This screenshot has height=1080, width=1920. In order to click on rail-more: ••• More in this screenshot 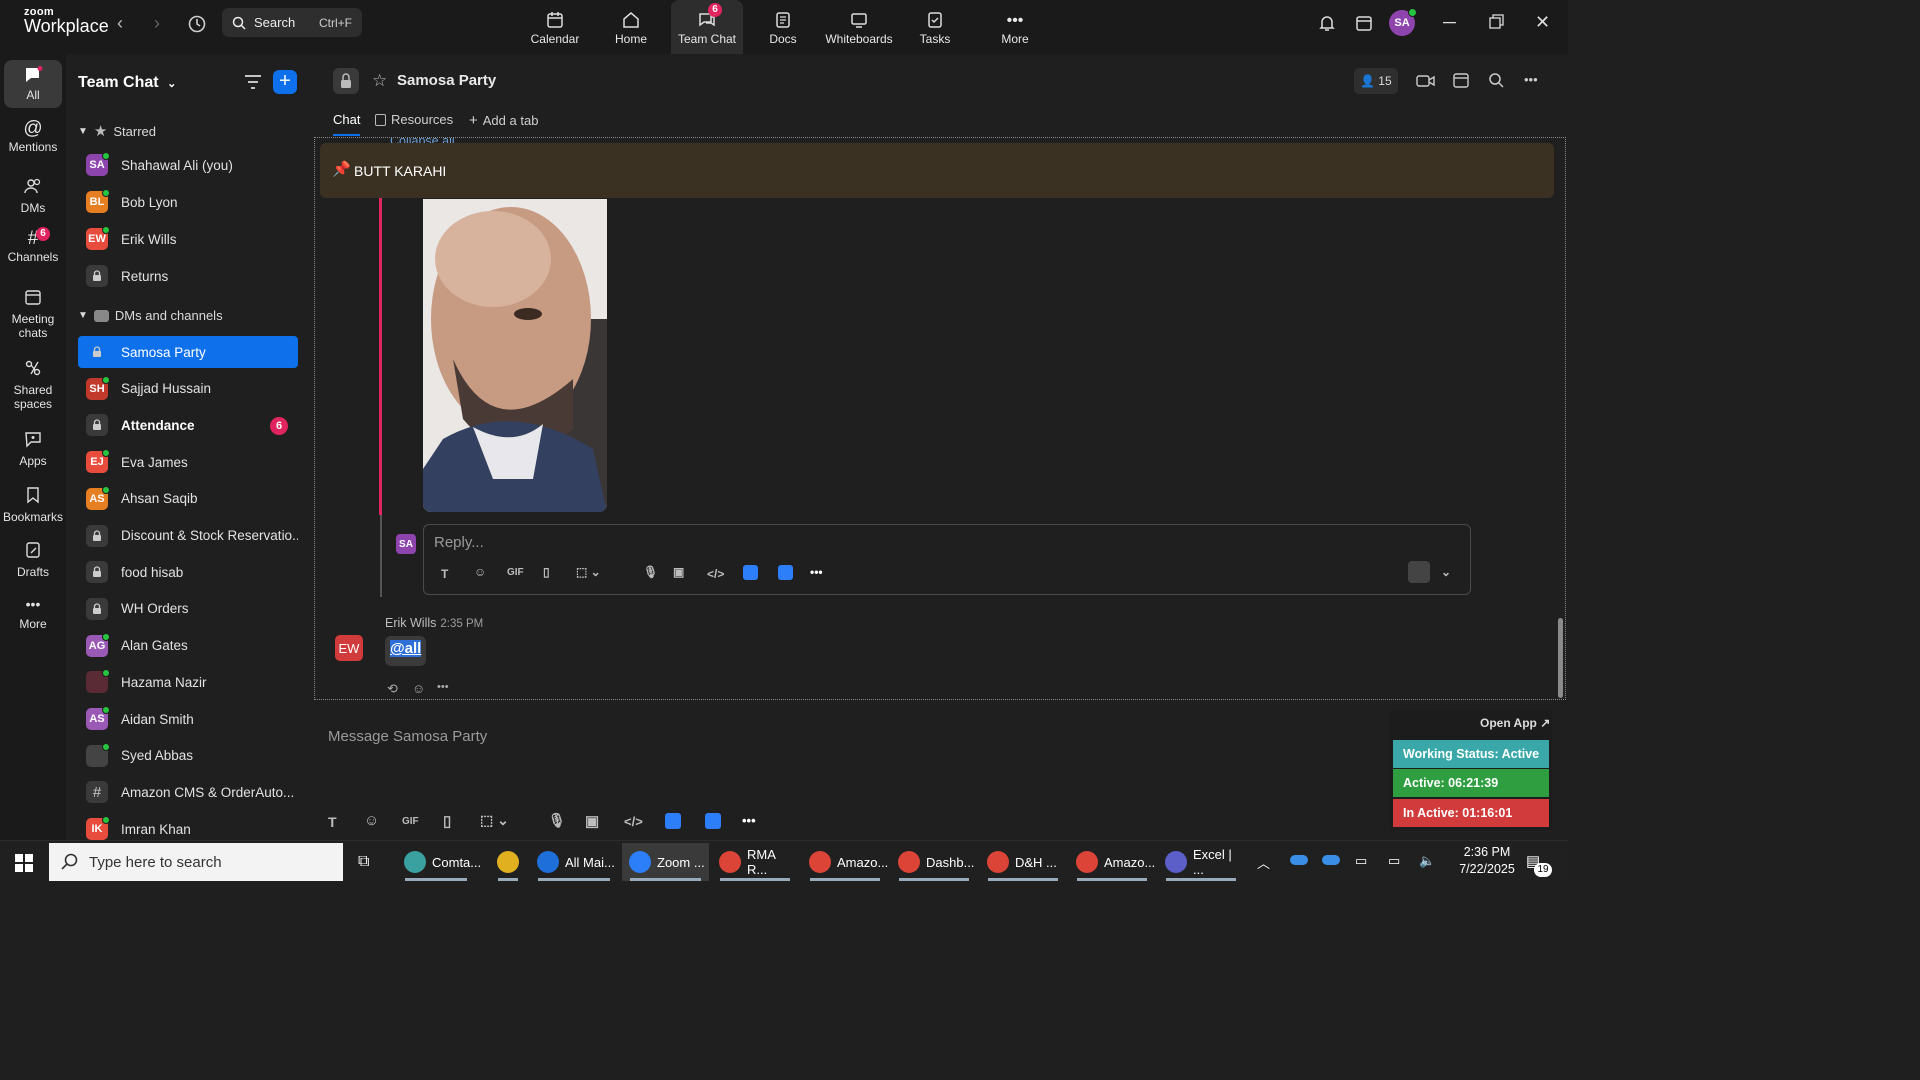, I will do `click(33, 614)`.